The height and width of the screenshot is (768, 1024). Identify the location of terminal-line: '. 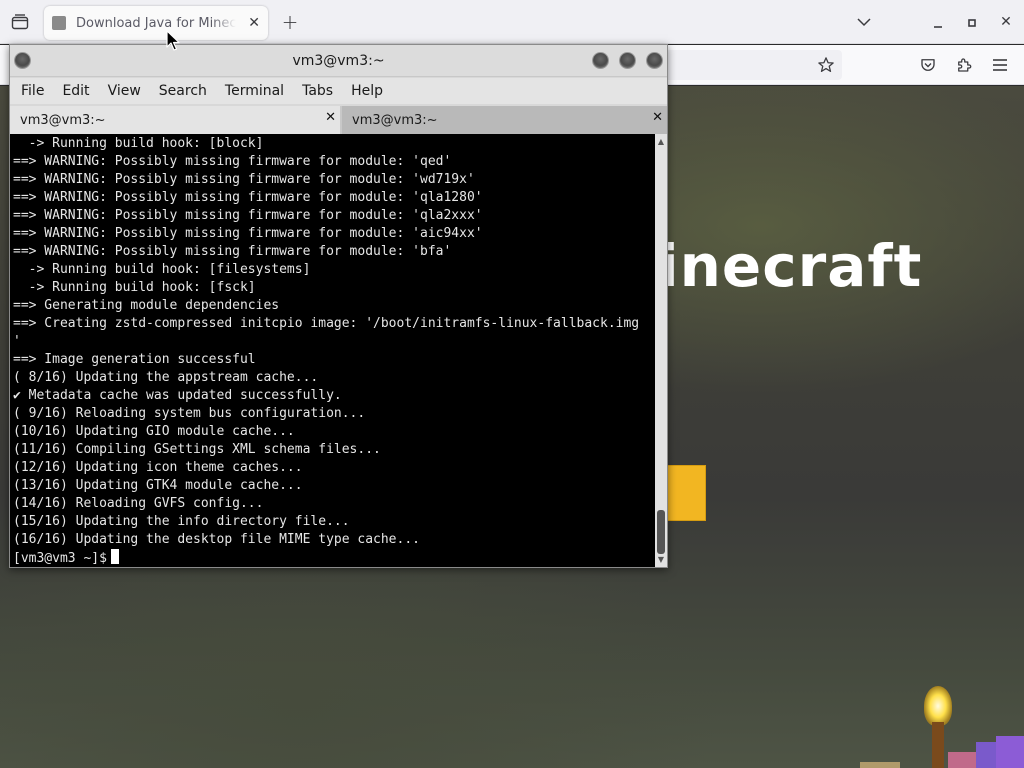
(17, 341).